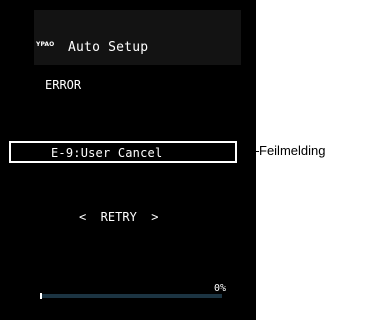 Image resolution: width=366 pixels, height=320 pixels. I want to click on header-band, so click(137, 37).